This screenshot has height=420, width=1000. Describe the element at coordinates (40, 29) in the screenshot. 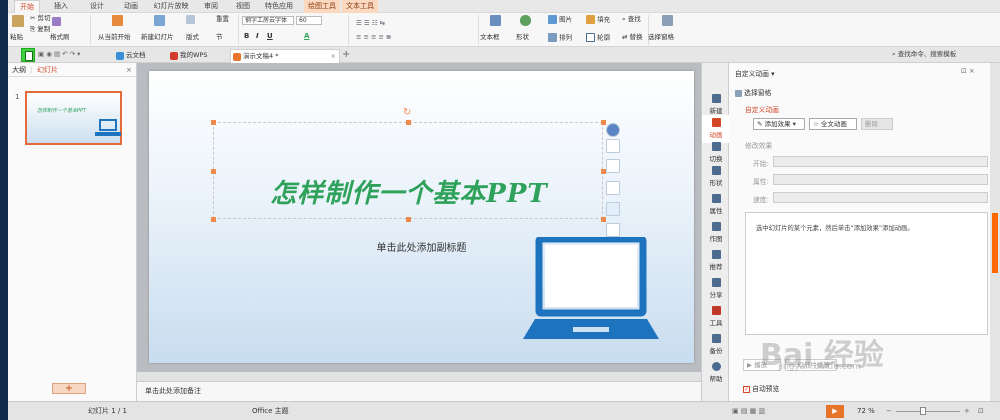

I see `copy-button: ⎘ 复制` at that location.